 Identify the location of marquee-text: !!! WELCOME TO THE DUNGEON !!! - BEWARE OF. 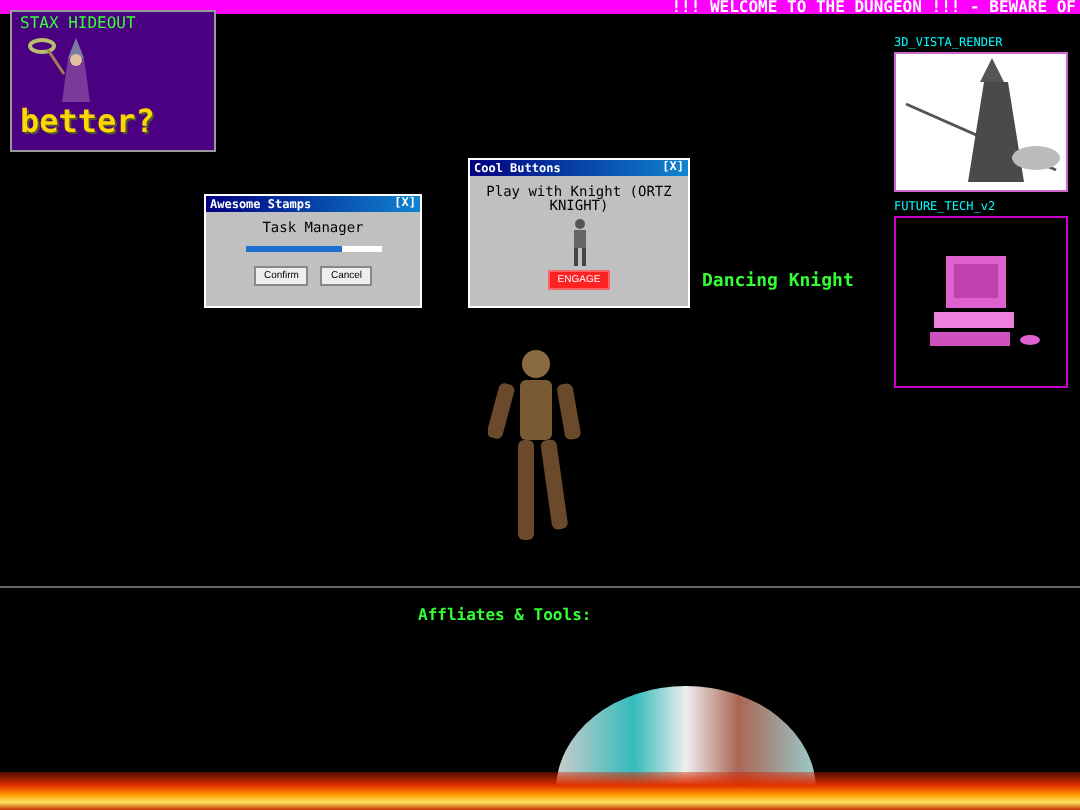
(873, 7).